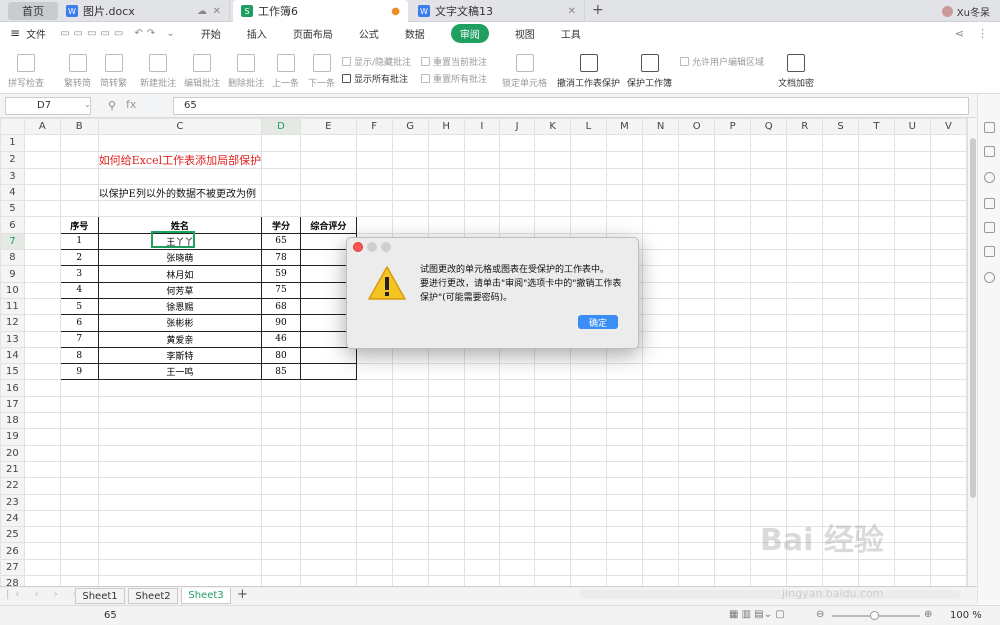 This screenshot has width=1000, height=625. What do you see at coordinates (79, 258) in the screenshot?
I see `cell: 2` at bounding box center [79, 258].